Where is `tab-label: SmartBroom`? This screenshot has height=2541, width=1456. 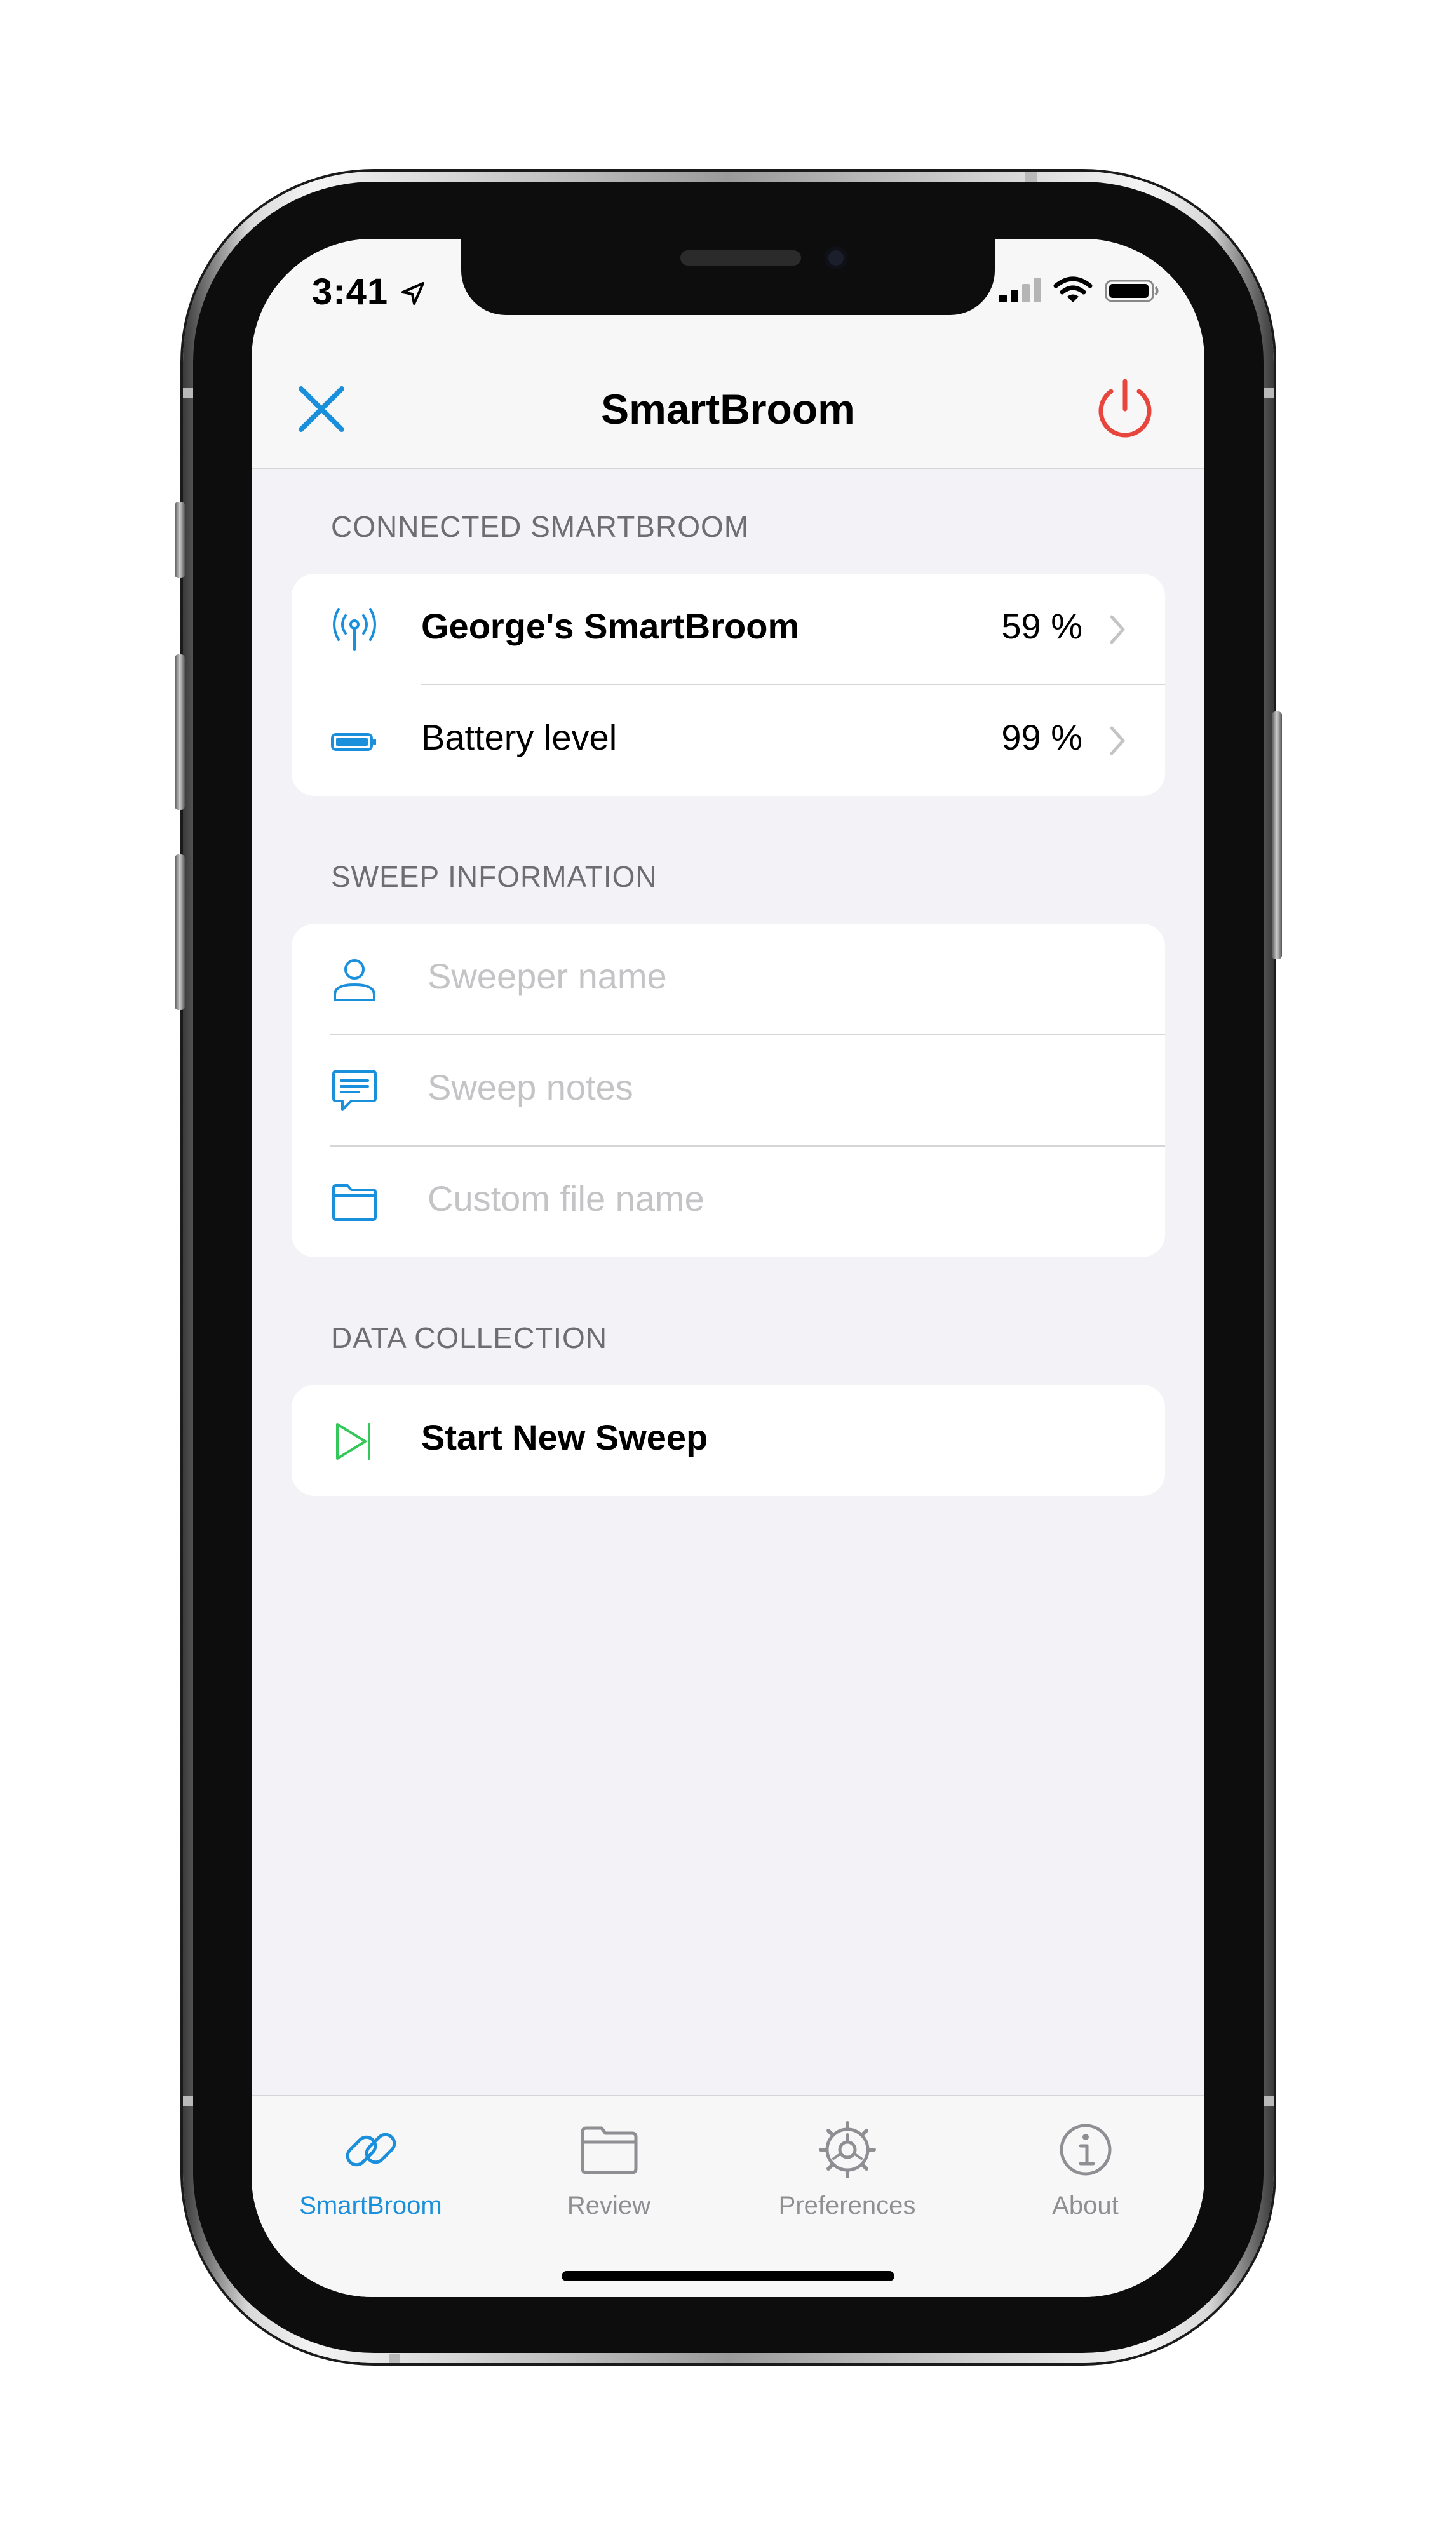 tab-label: SmartBroom is located at coordinates (371, 2206).